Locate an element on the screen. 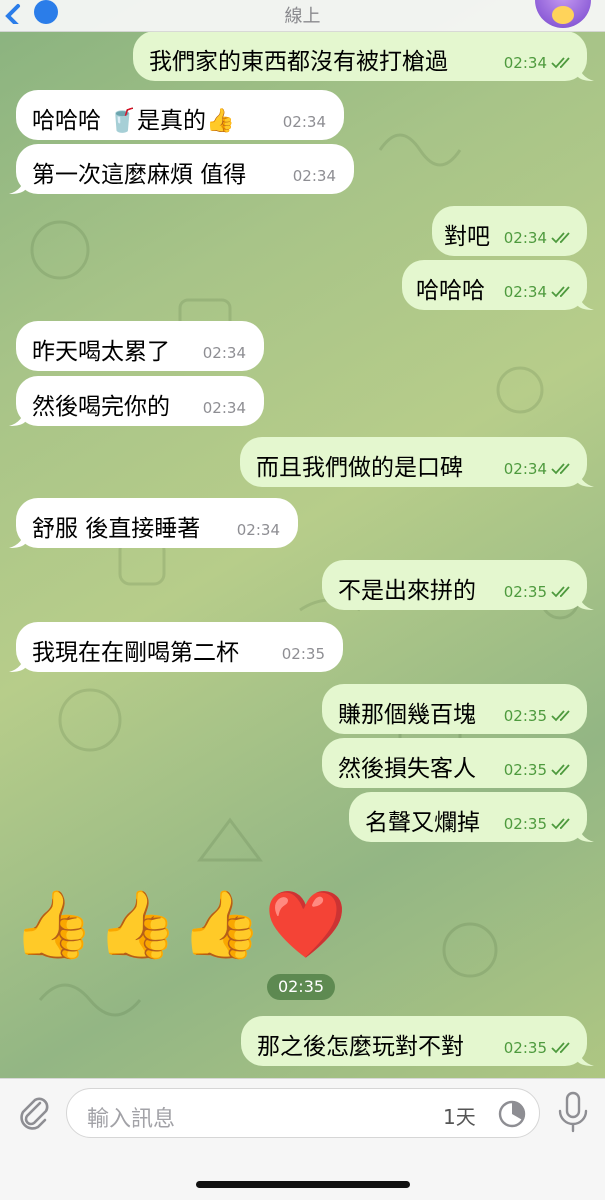  message-bubble-outgoing: 賺那個幾百塊 02:35 is located at coordinates (454, 709).